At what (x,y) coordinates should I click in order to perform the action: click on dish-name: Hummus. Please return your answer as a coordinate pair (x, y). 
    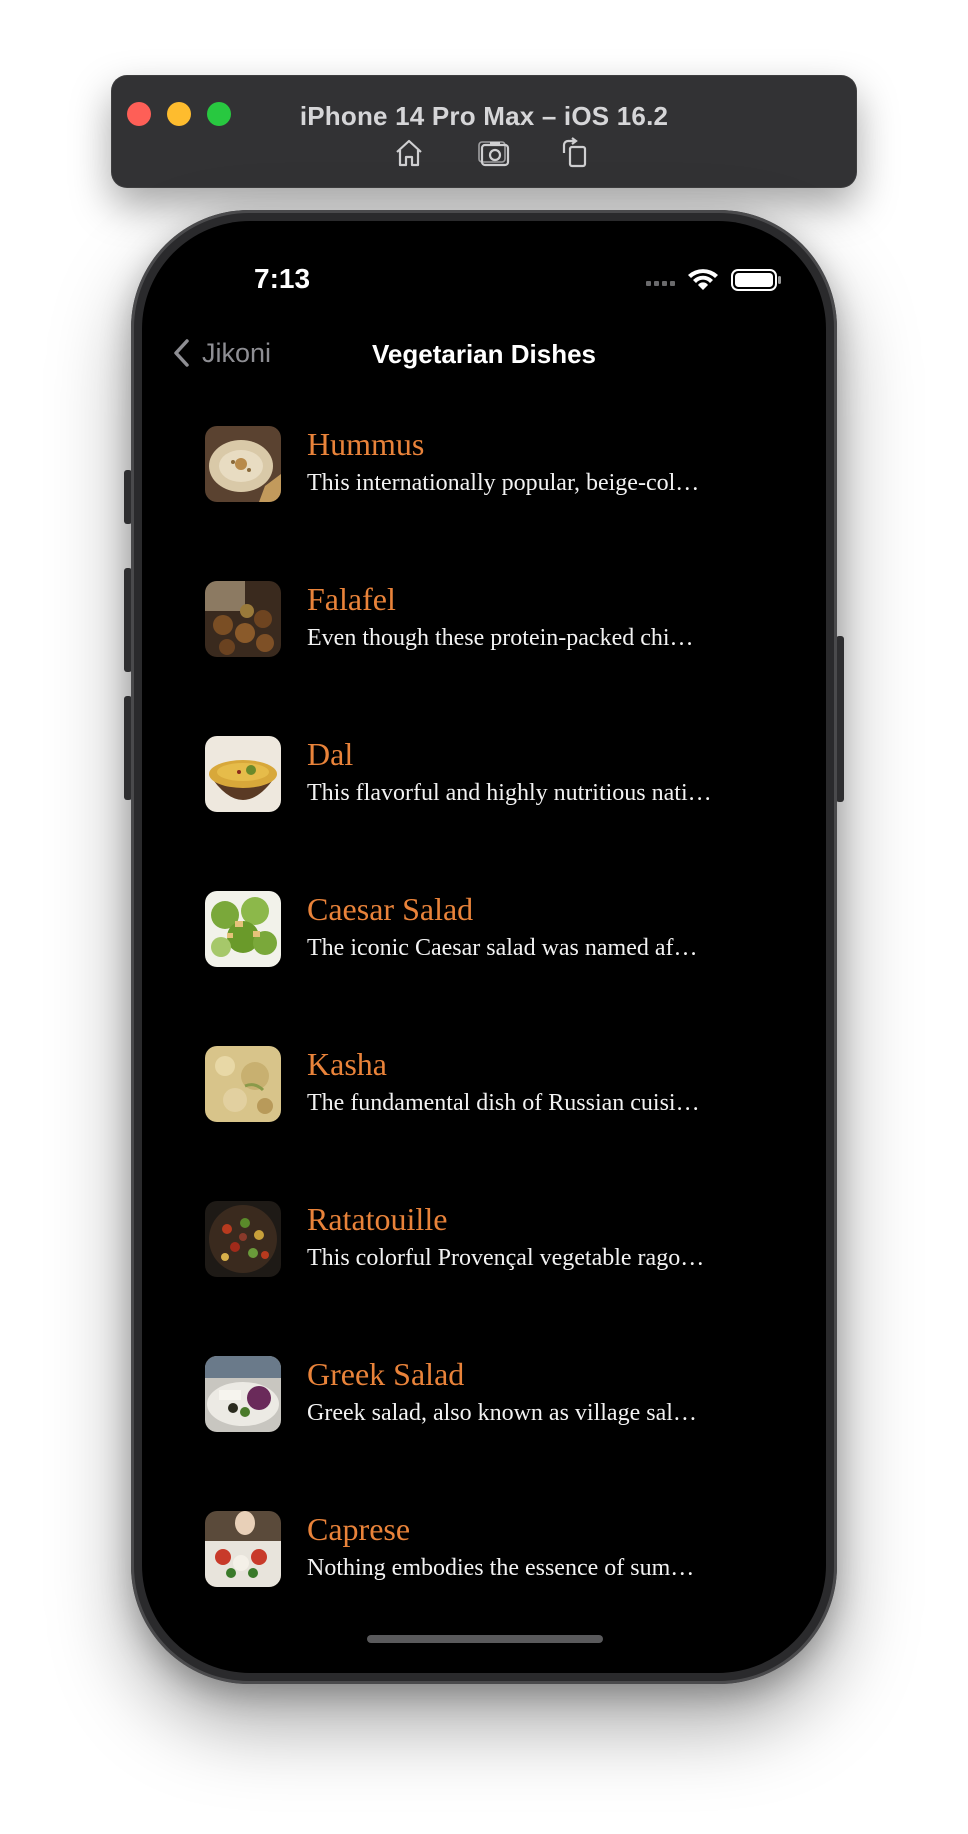
    Looking at the image, I should click on (366, 444).